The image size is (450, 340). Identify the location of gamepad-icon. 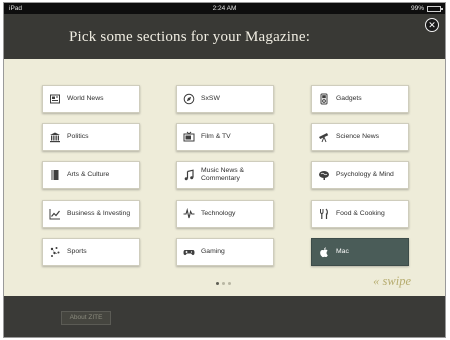
(189, 252).